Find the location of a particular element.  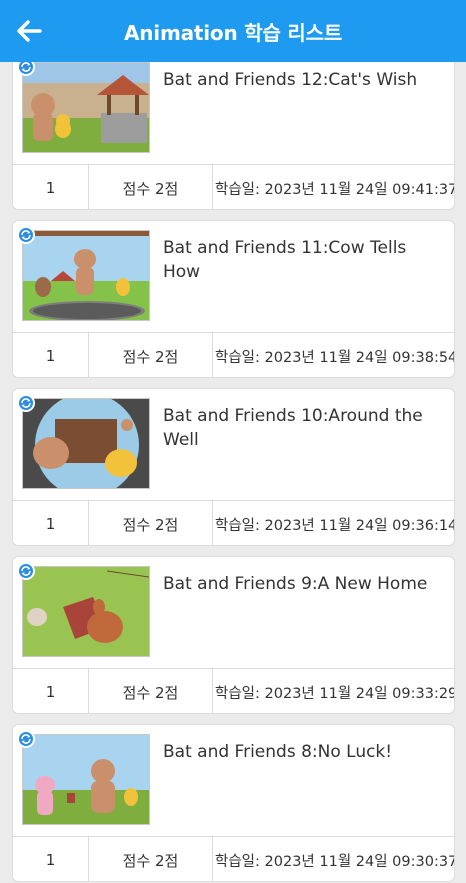

lesson-stats: 1 점수 2점 학습일: 2023년 11월 24일 09:30:37 is located at coordinates (234, 858).